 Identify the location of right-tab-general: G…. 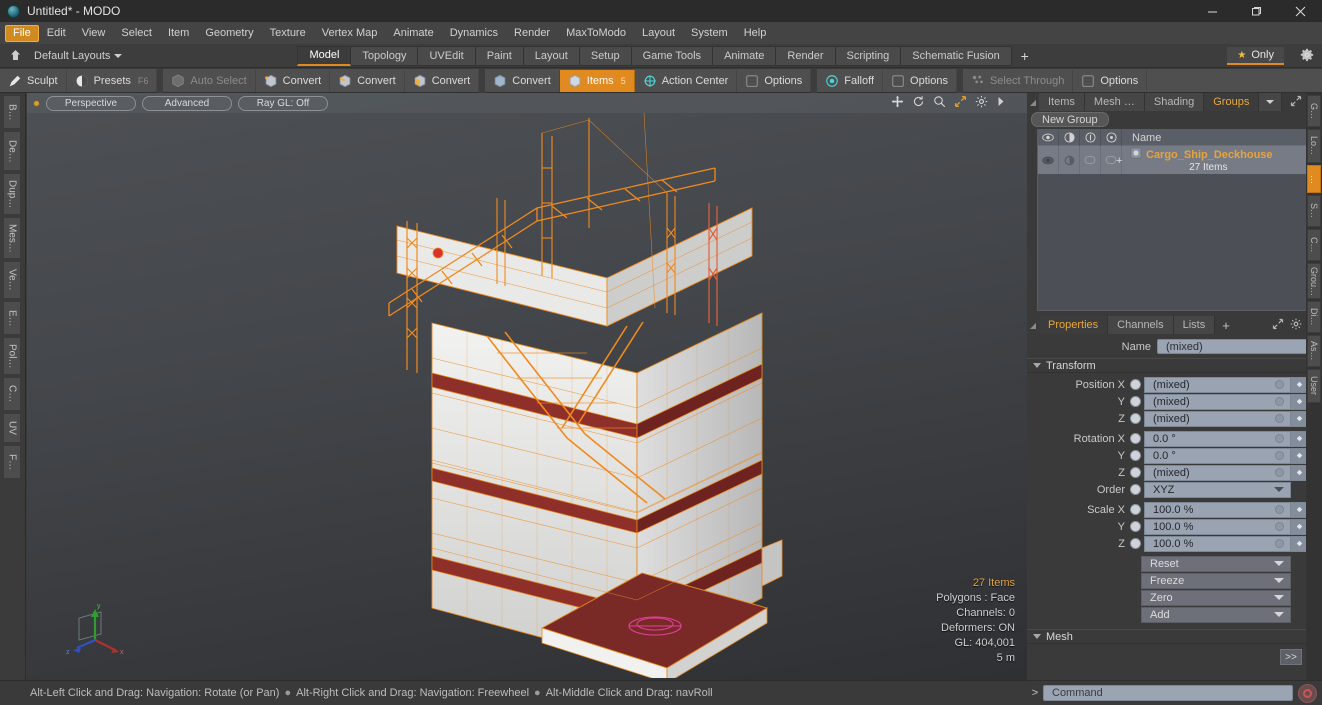
(1314, 111).